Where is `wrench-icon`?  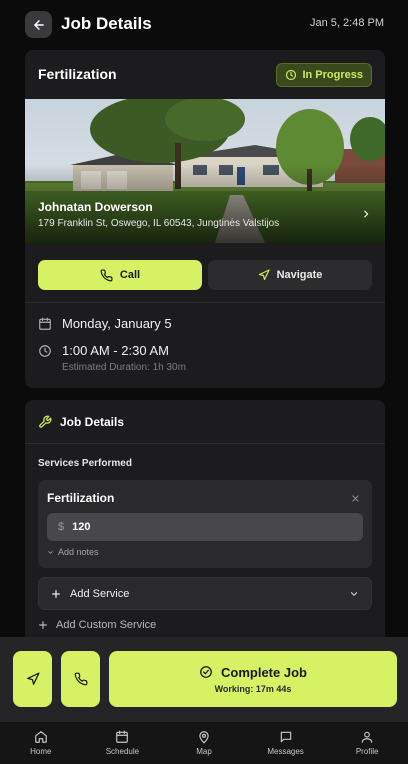 wrench-icon is located at coordinates (45, 421).